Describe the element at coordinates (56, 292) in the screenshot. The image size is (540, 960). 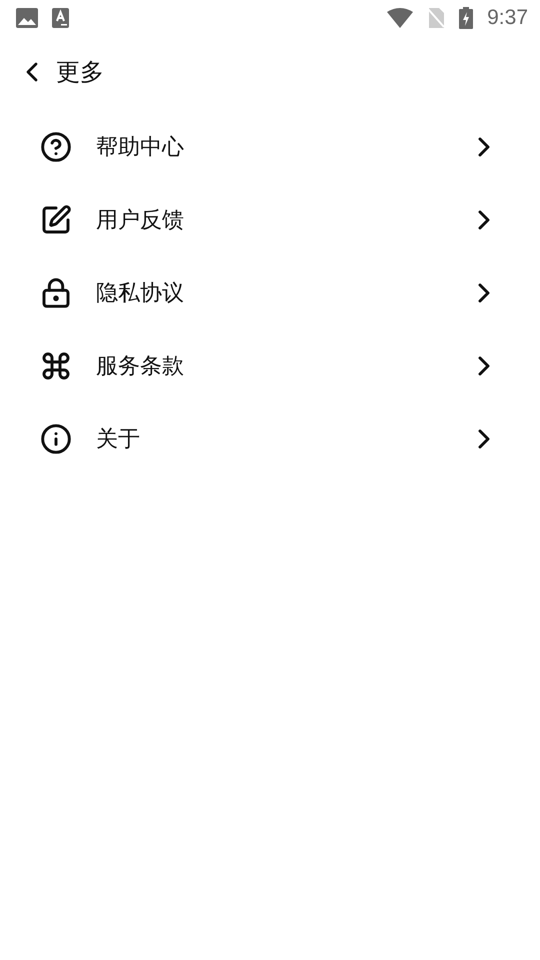
I see `lock-icon` at that location.